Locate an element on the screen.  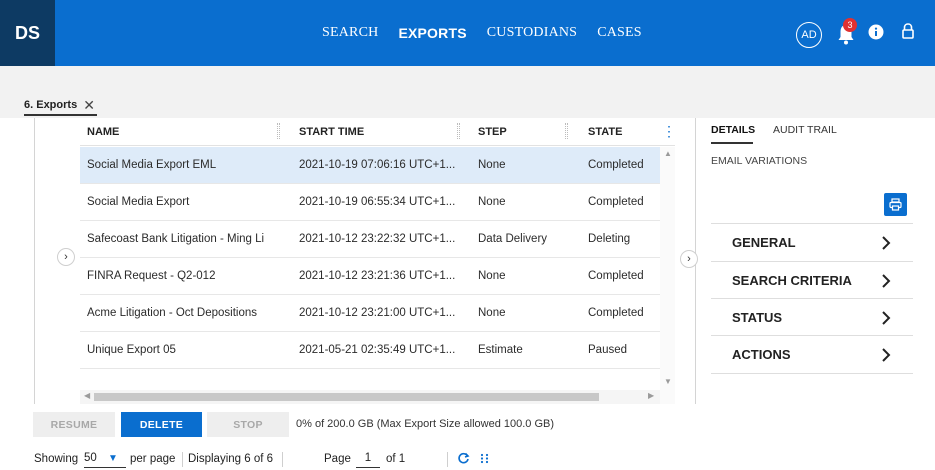
scroll-down-icon: ▼ is located at coordinates (668, 381).